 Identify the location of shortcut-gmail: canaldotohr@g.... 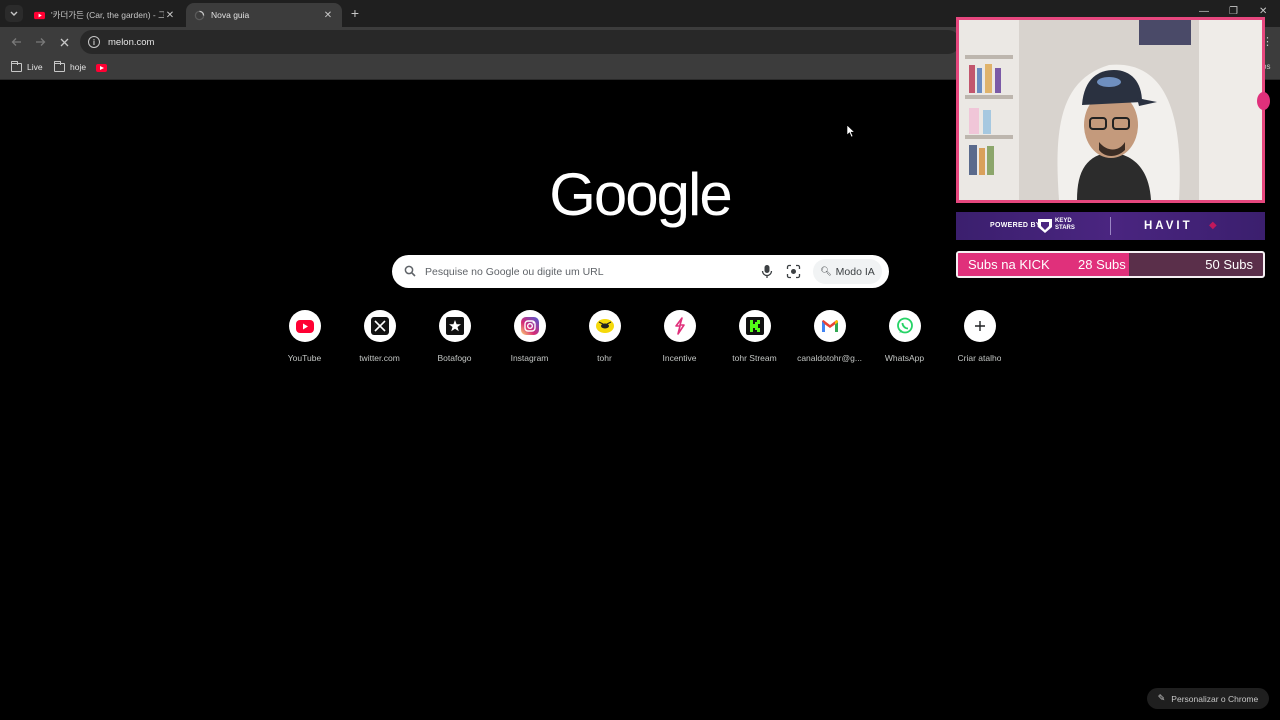
(829, 340).